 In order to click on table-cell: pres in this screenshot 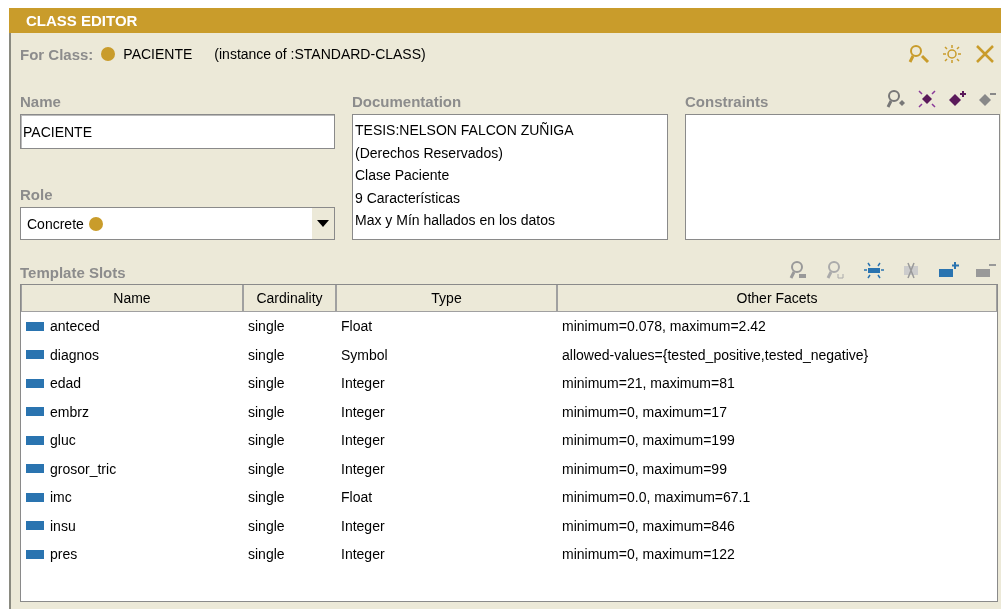, I will do `click(64, 554)`.